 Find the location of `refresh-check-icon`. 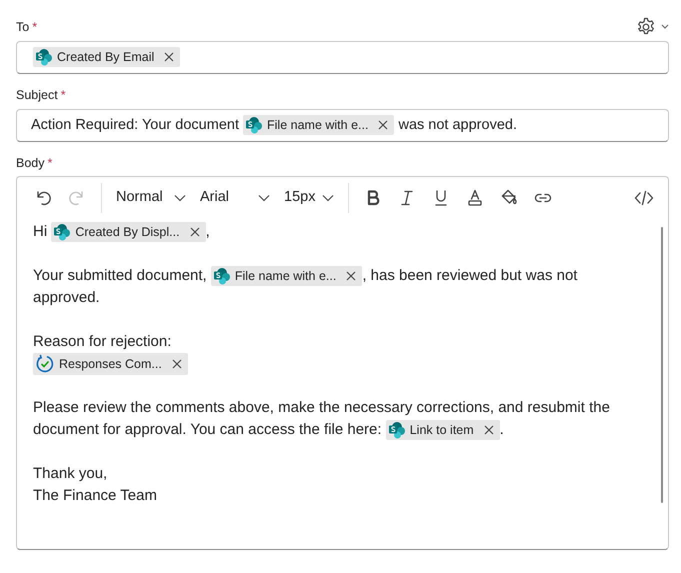

refresh-check-icon is located at coordinates (45, 364).